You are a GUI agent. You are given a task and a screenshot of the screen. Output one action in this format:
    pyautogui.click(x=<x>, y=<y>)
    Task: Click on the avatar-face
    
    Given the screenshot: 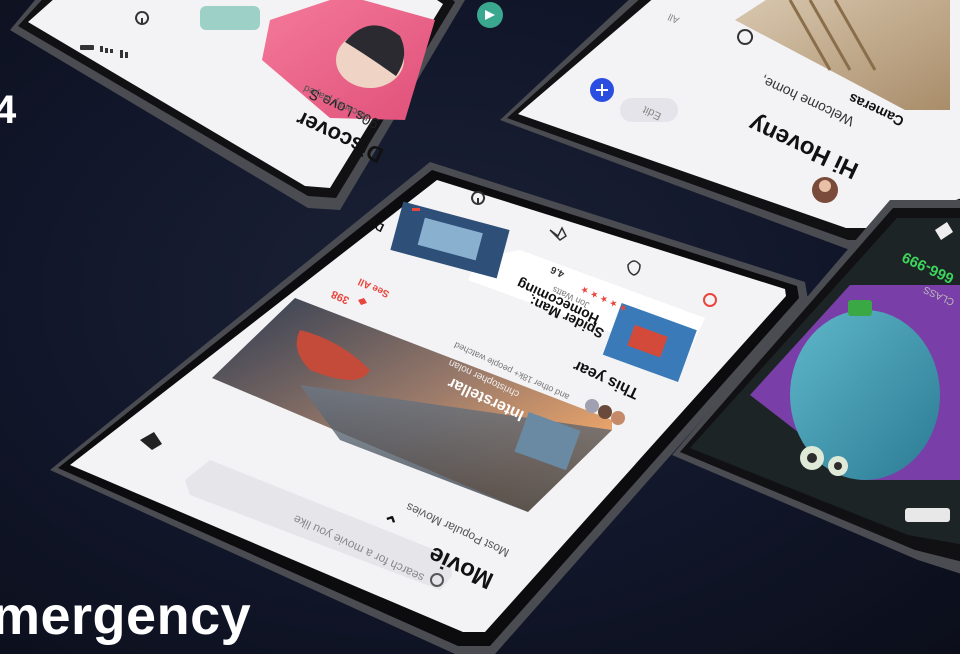 What is the action you would take?
    pyautogui.click(x=825, y=186)
    